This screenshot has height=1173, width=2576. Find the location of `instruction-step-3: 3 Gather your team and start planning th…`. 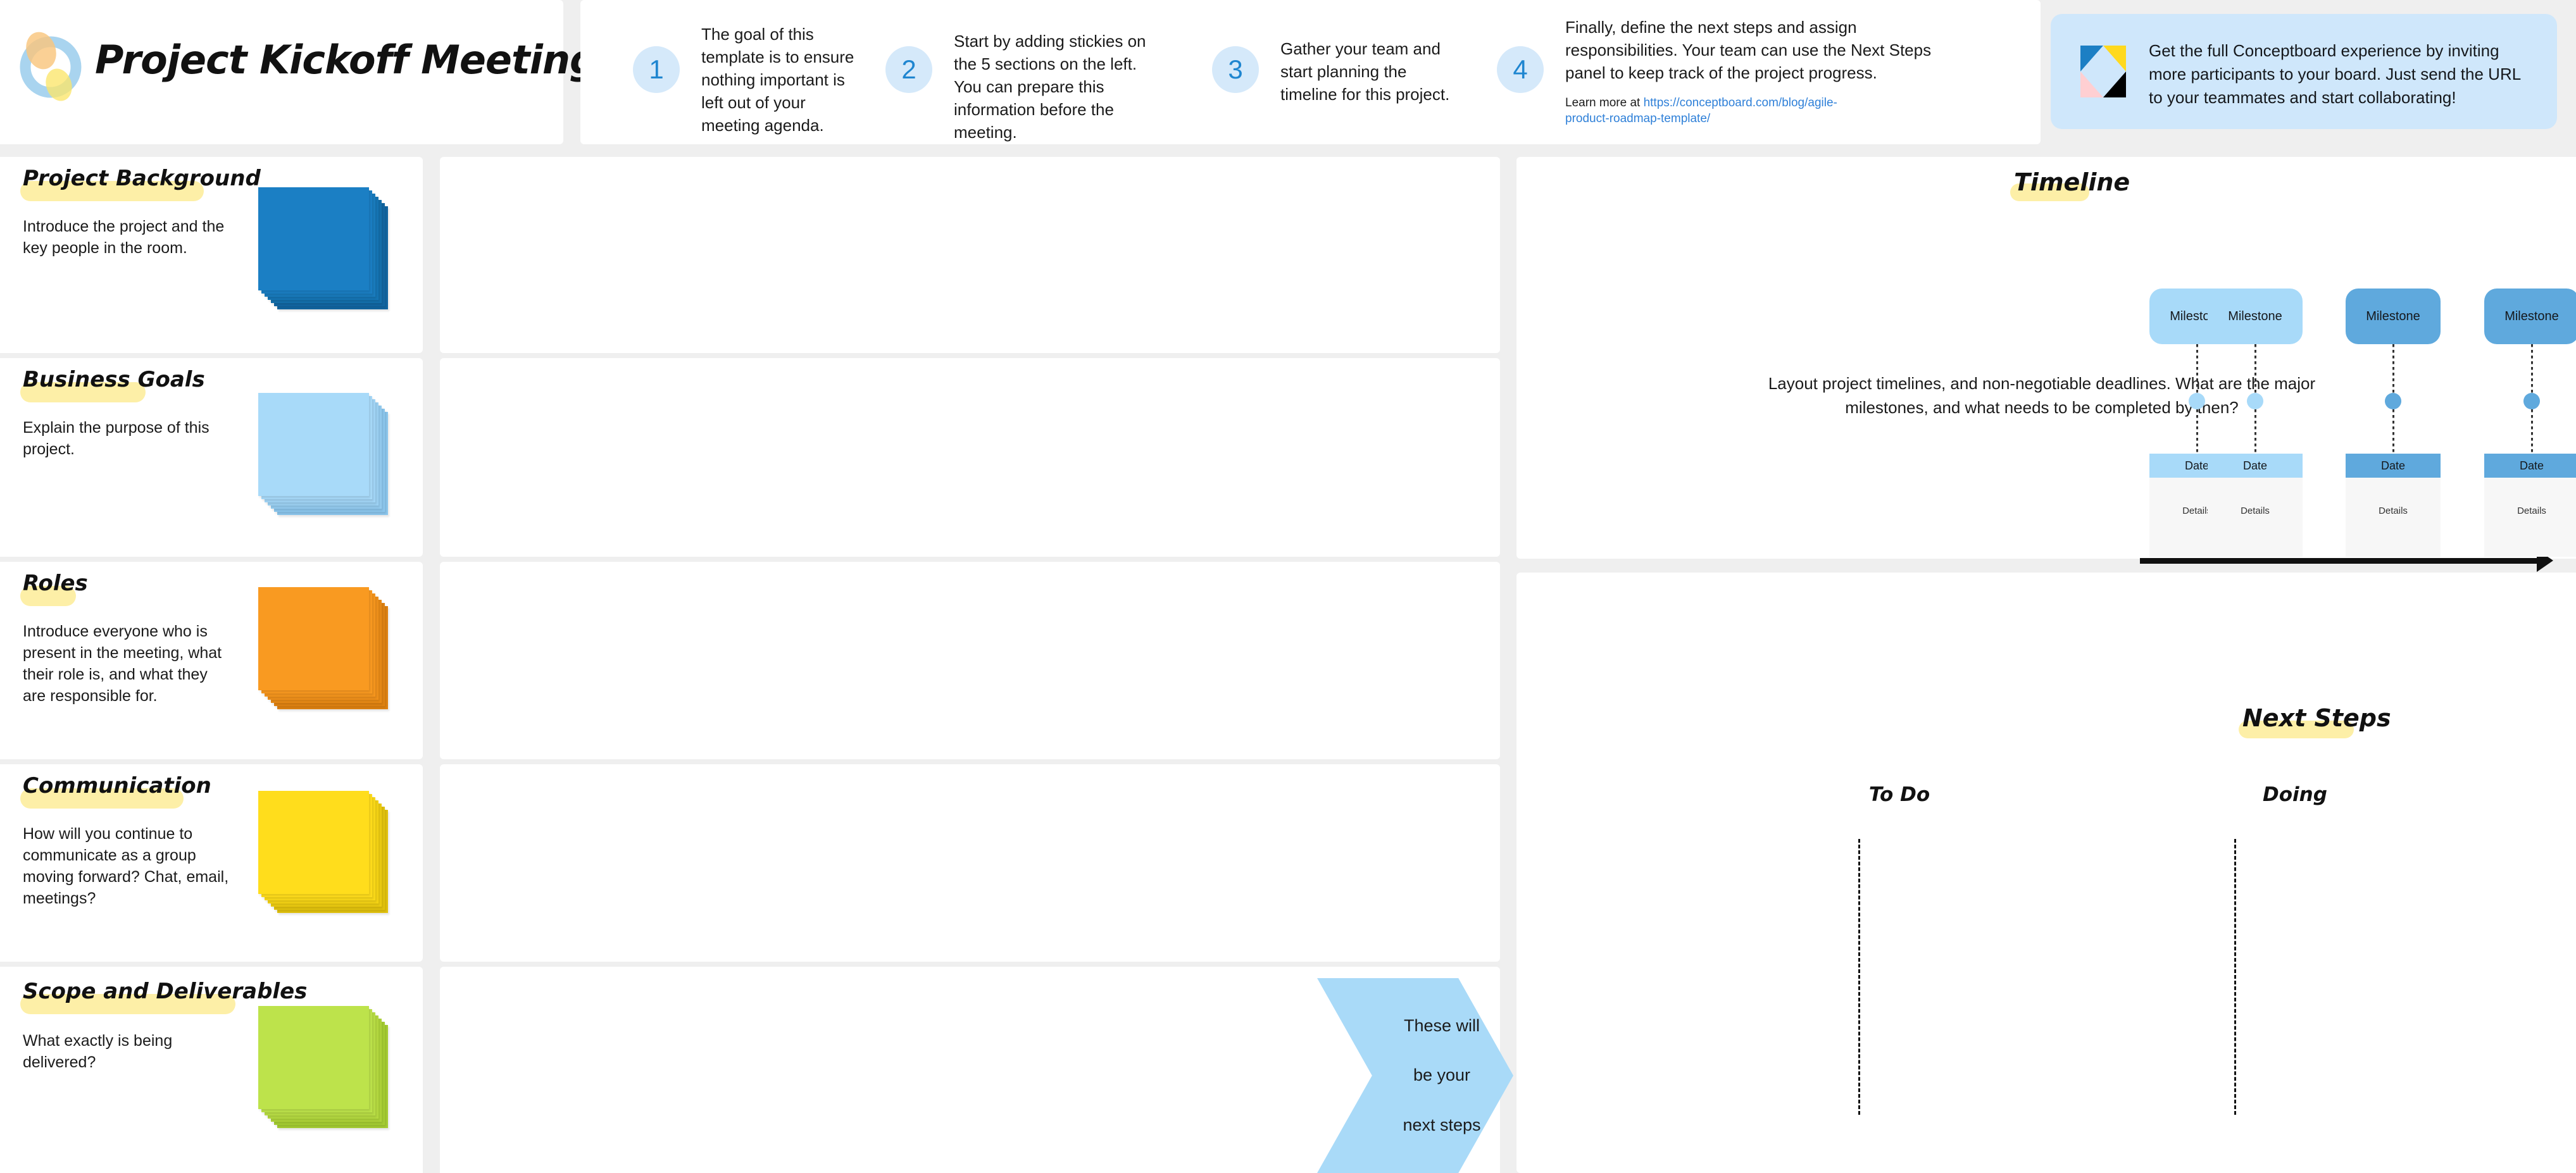

instruction-step-3: 3 Gather your team and start planning th… is located at coordinates (1312, 72).